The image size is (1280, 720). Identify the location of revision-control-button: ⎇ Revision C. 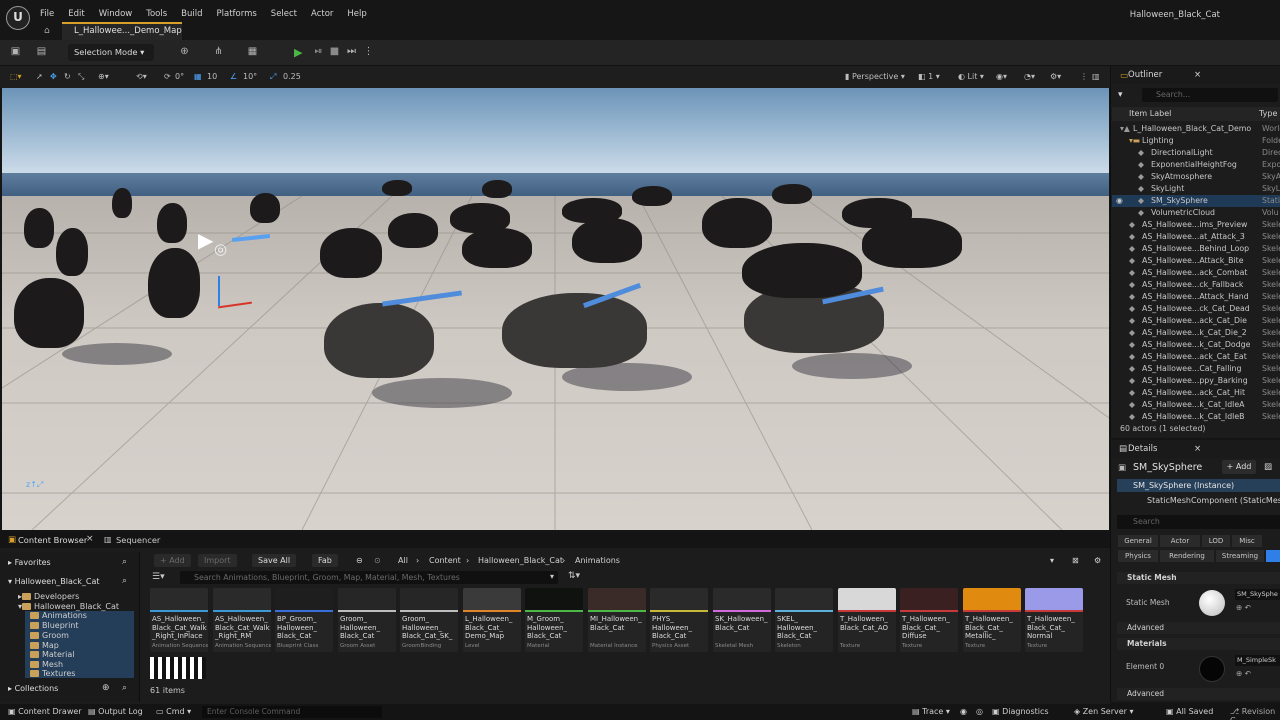
(1255, 713).